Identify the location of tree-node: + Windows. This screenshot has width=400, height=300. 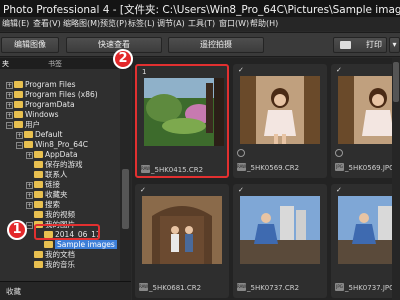
(32, 115).